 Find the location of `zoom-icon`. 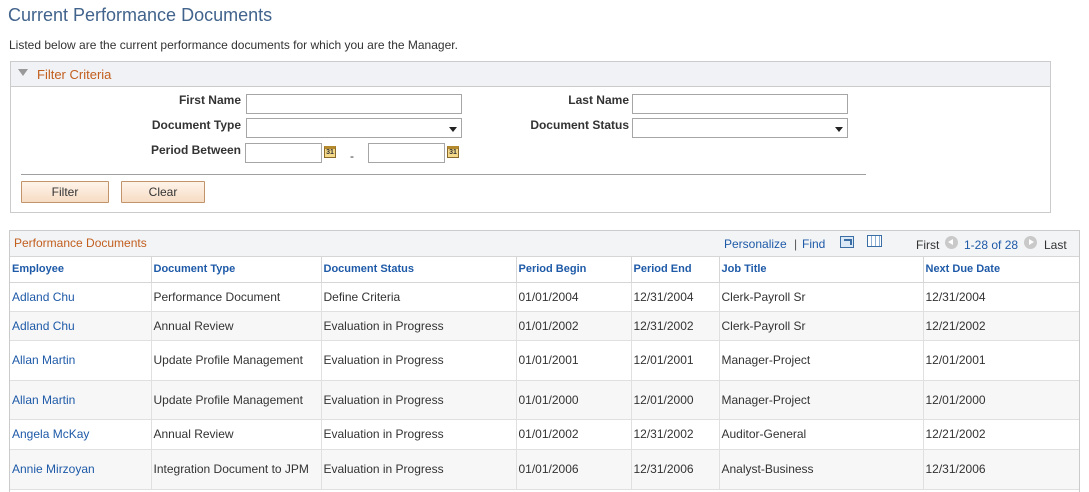

zoom-icon is located at coordinates (847, 242).